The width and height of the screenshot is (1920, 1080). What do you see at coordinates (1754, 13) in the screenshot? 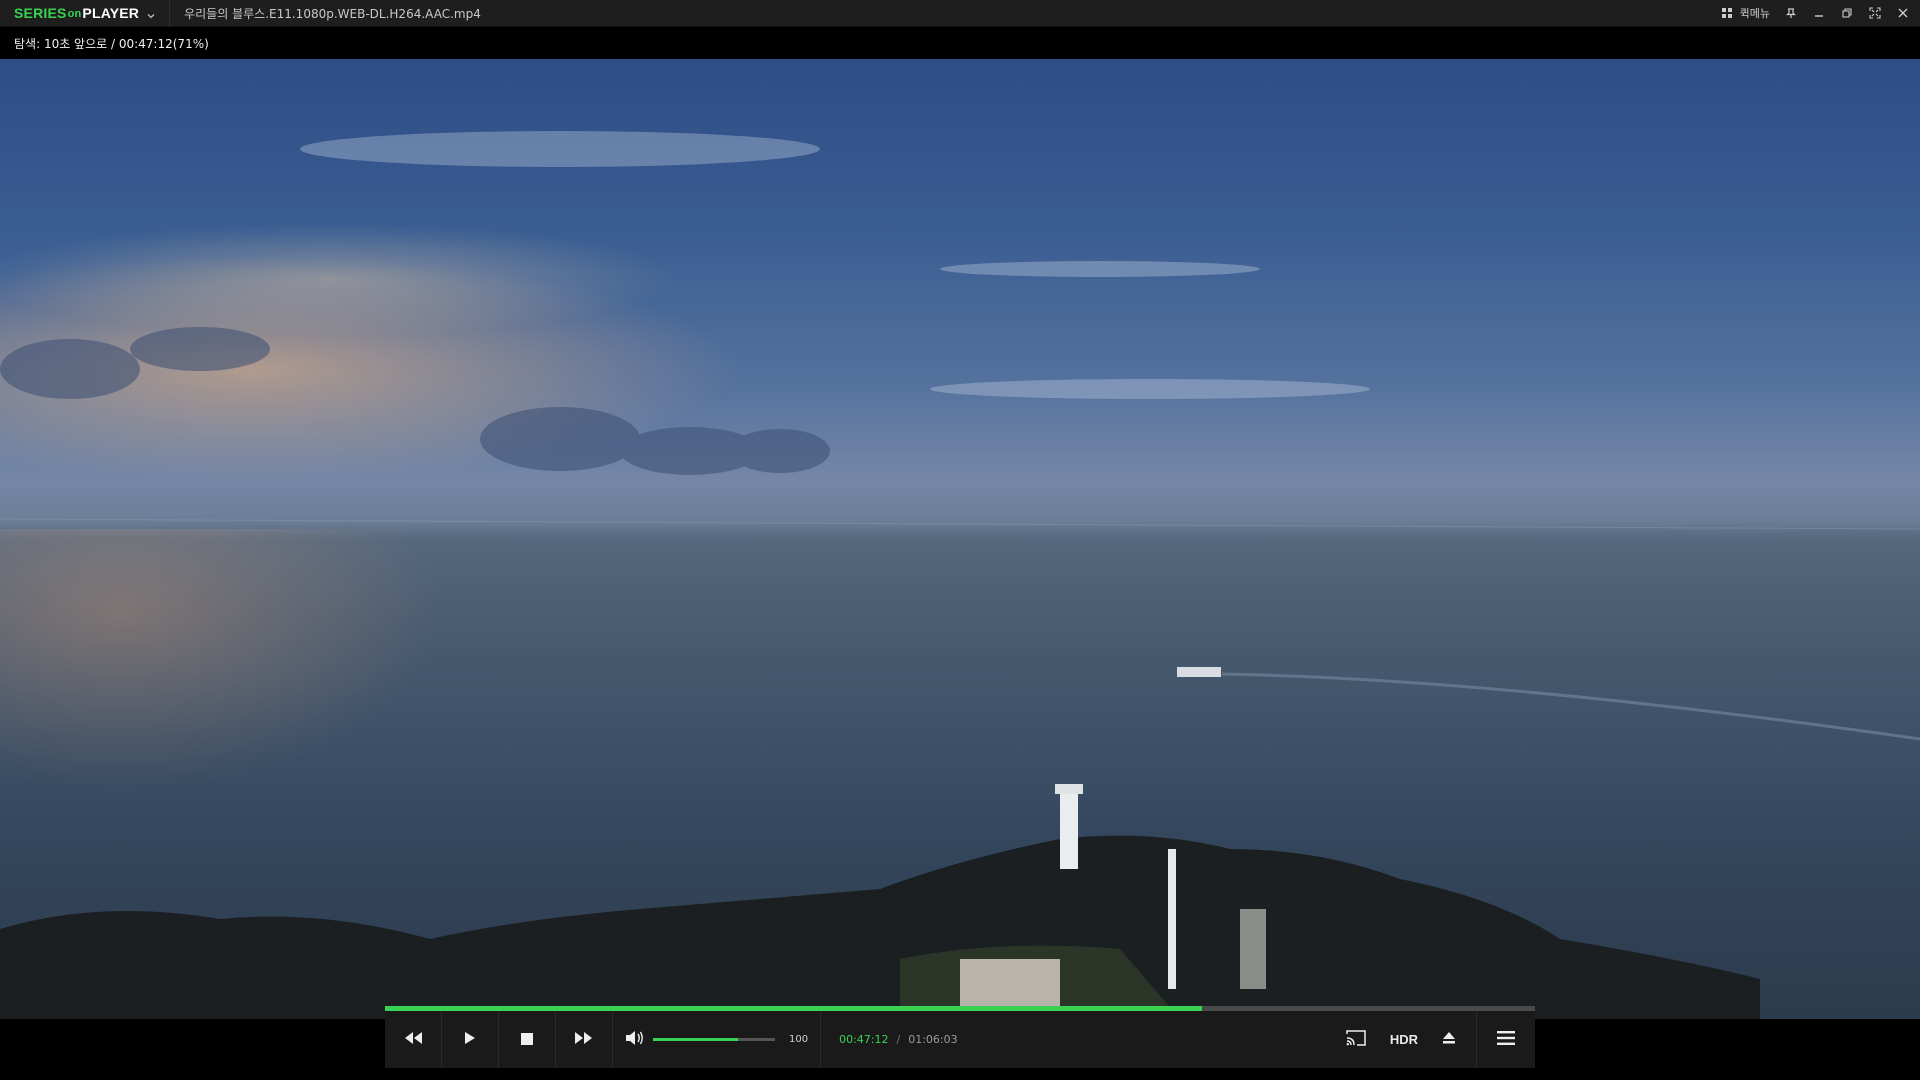
I see `quick-menu-label: 퀵메뉴` at bounding box center [1754, 13].